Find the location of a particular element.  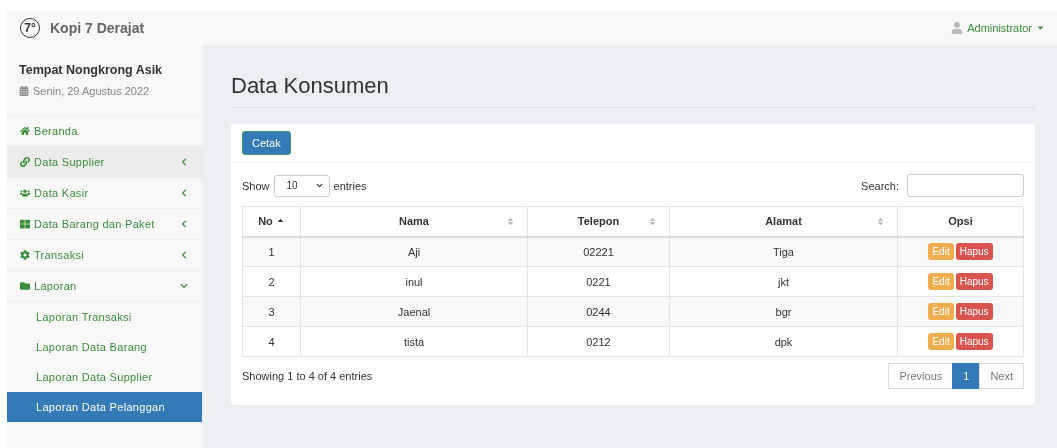

menu-item: Data Barang dan Paket is located at coordinates (104, 224).